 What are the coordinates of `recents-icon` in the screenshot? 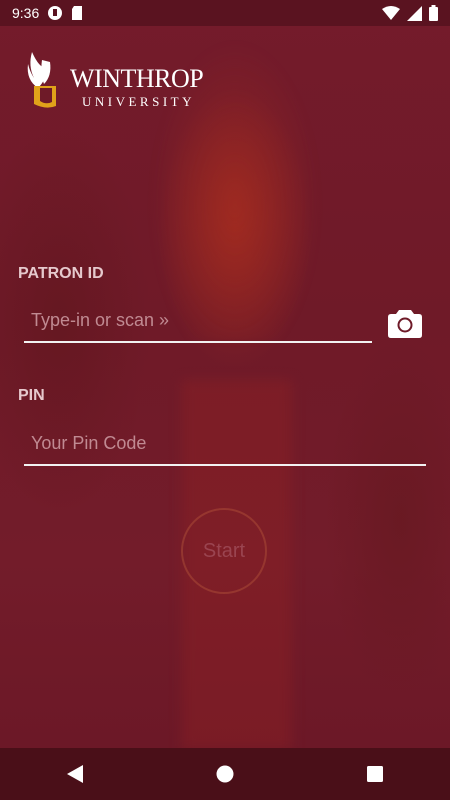 It's located at (375, 774).